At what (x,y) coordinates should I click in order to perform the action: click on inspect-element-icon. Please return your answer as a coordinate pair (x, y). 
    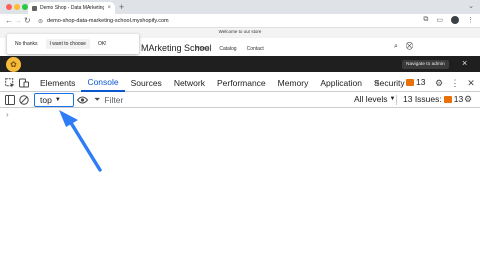
    Looking at the image, I should click on (10, 83).